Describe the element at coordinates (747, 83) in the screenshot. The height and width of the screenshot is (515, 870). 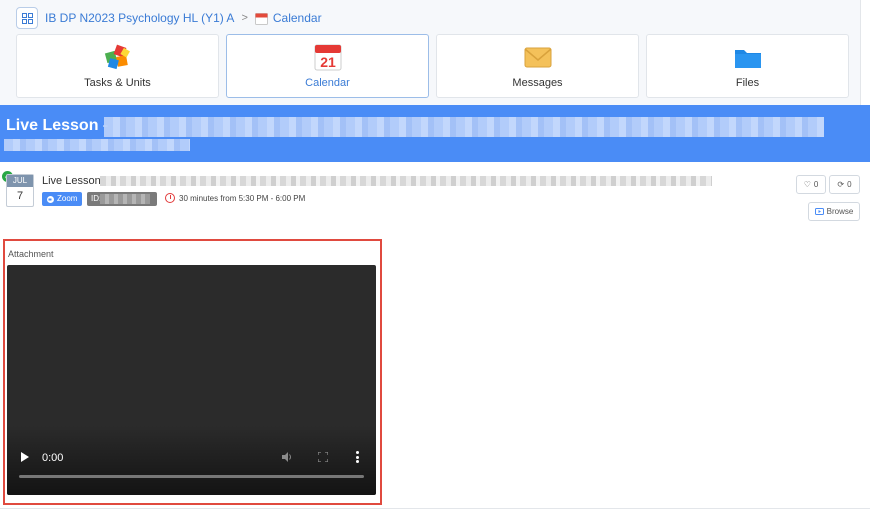
I see `tile-label: Files` at that location.